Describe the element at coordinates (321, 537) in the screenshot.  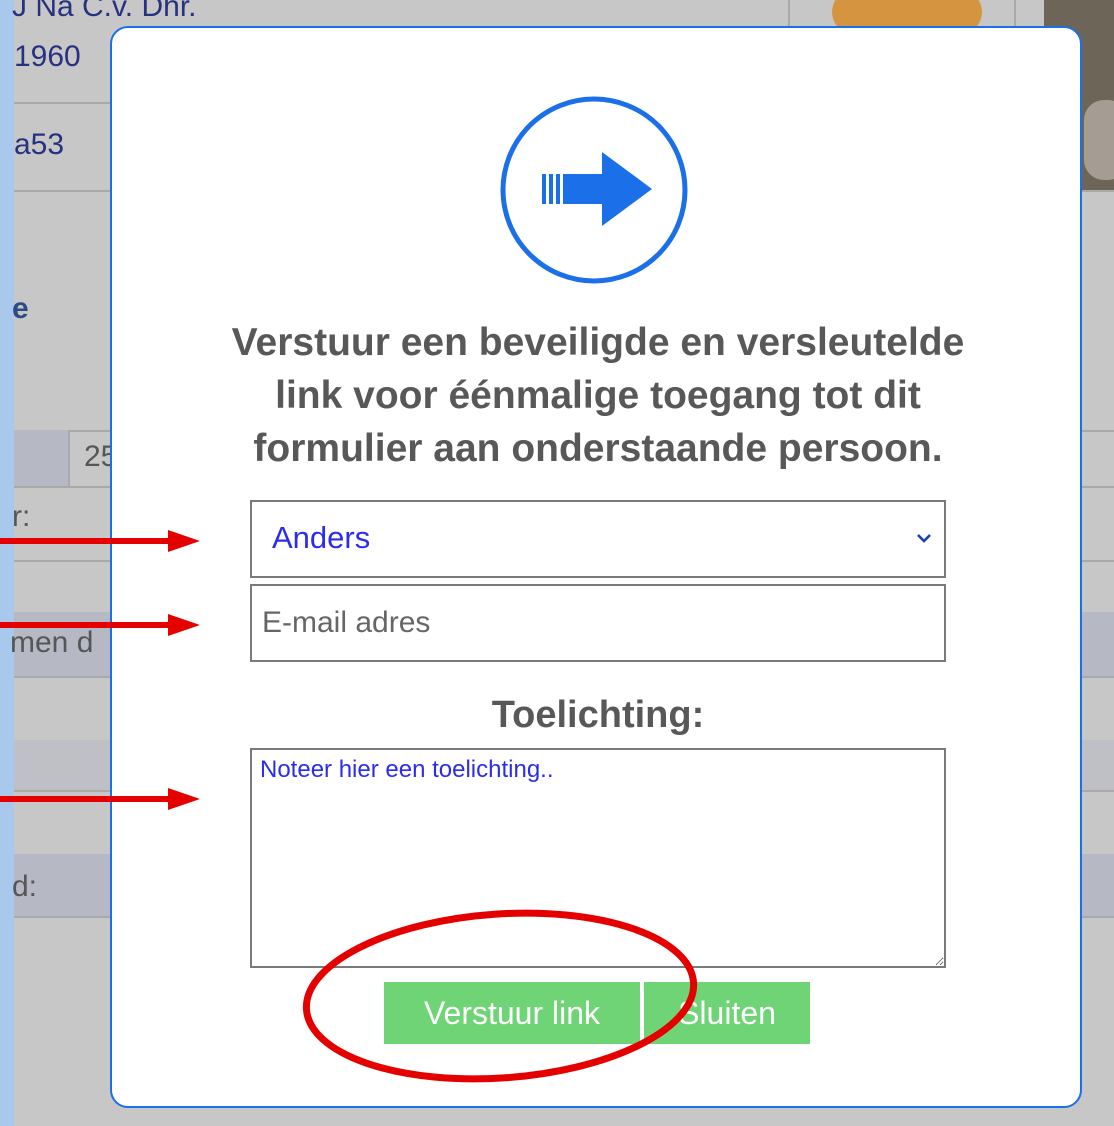
I see `recipient-select-value: Anders` at that location.